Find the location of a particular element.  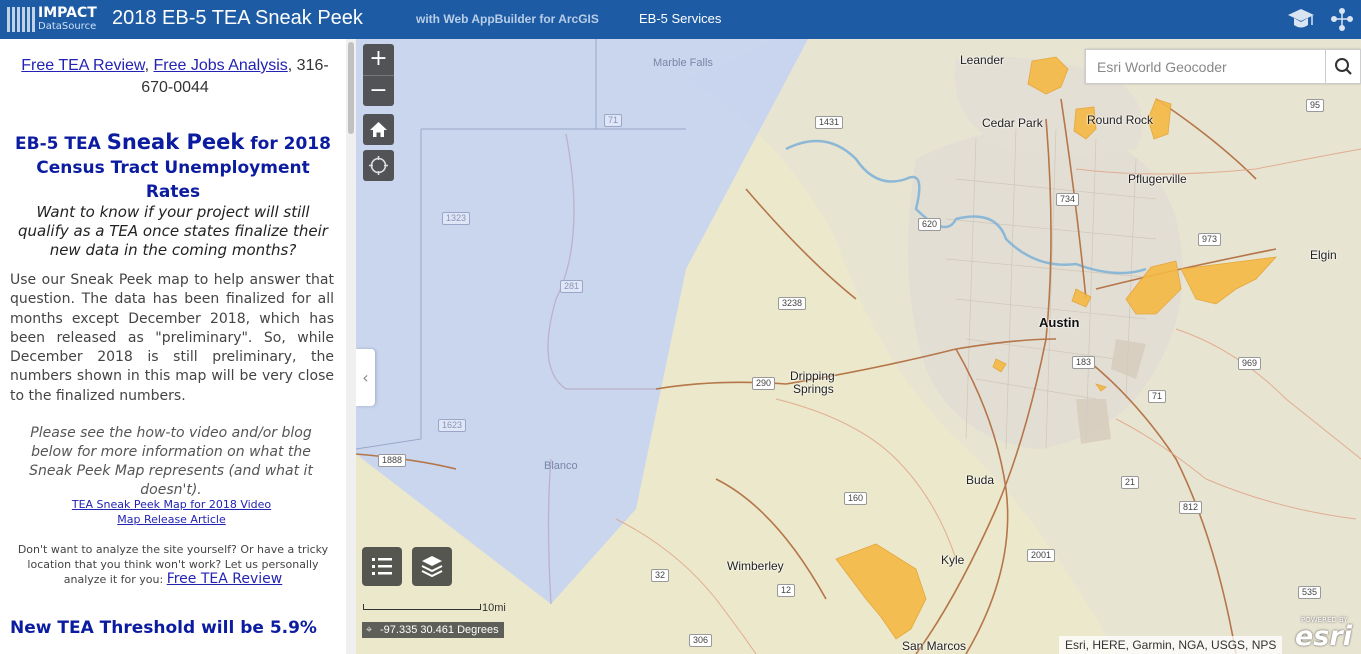

road-shield-1888: 1888 is located at coordinates (392, 460).